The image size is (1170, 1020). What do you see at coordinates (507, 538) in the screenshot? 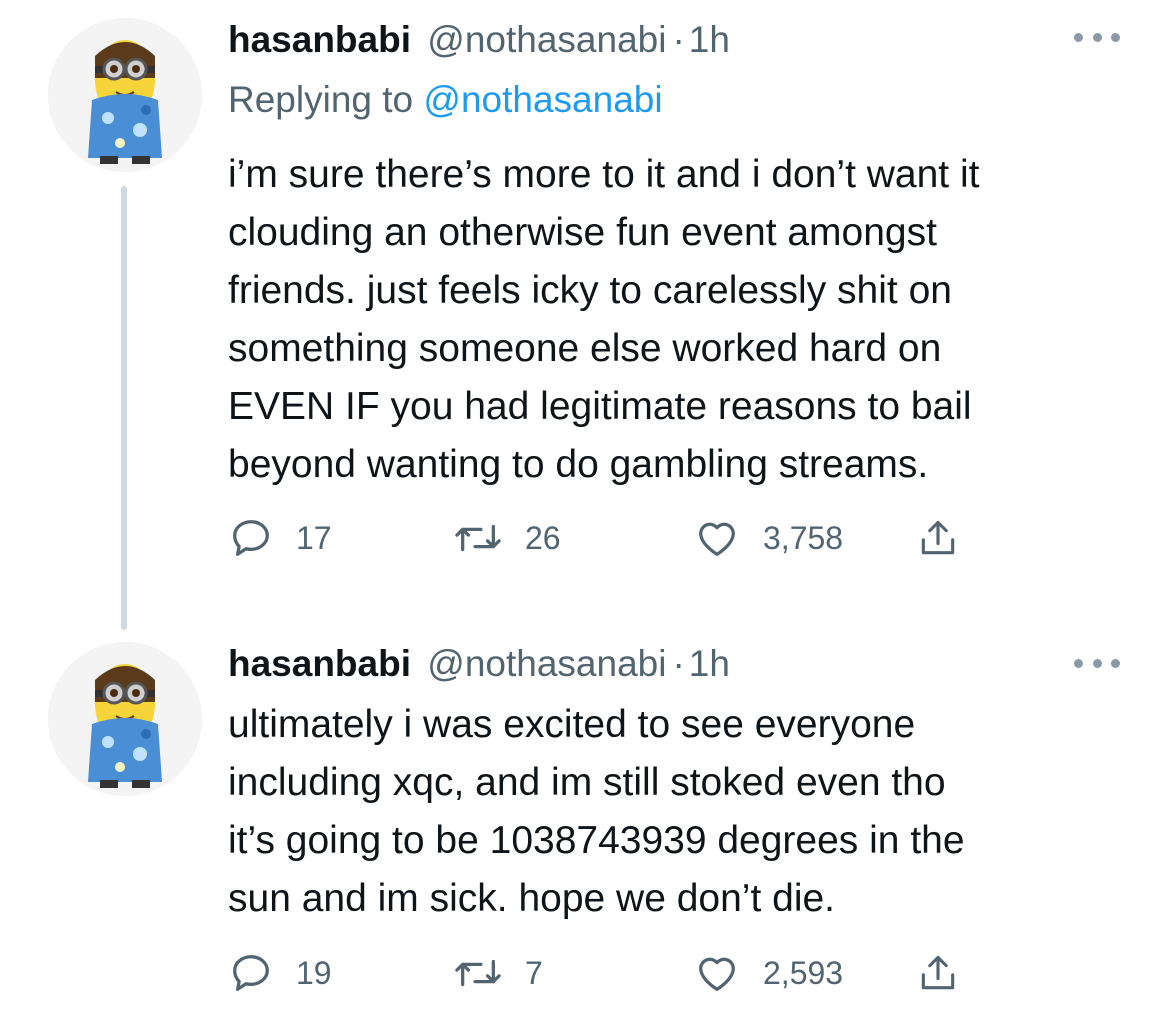
I see `retweet-button: 26` at bounding box center [507, 538].